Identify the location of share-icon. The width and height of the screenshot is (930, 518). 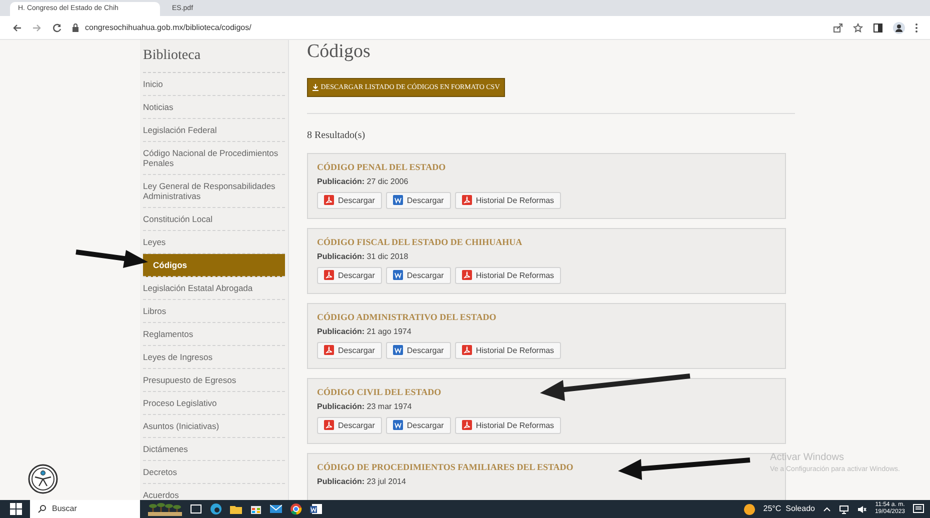
(838, 27).